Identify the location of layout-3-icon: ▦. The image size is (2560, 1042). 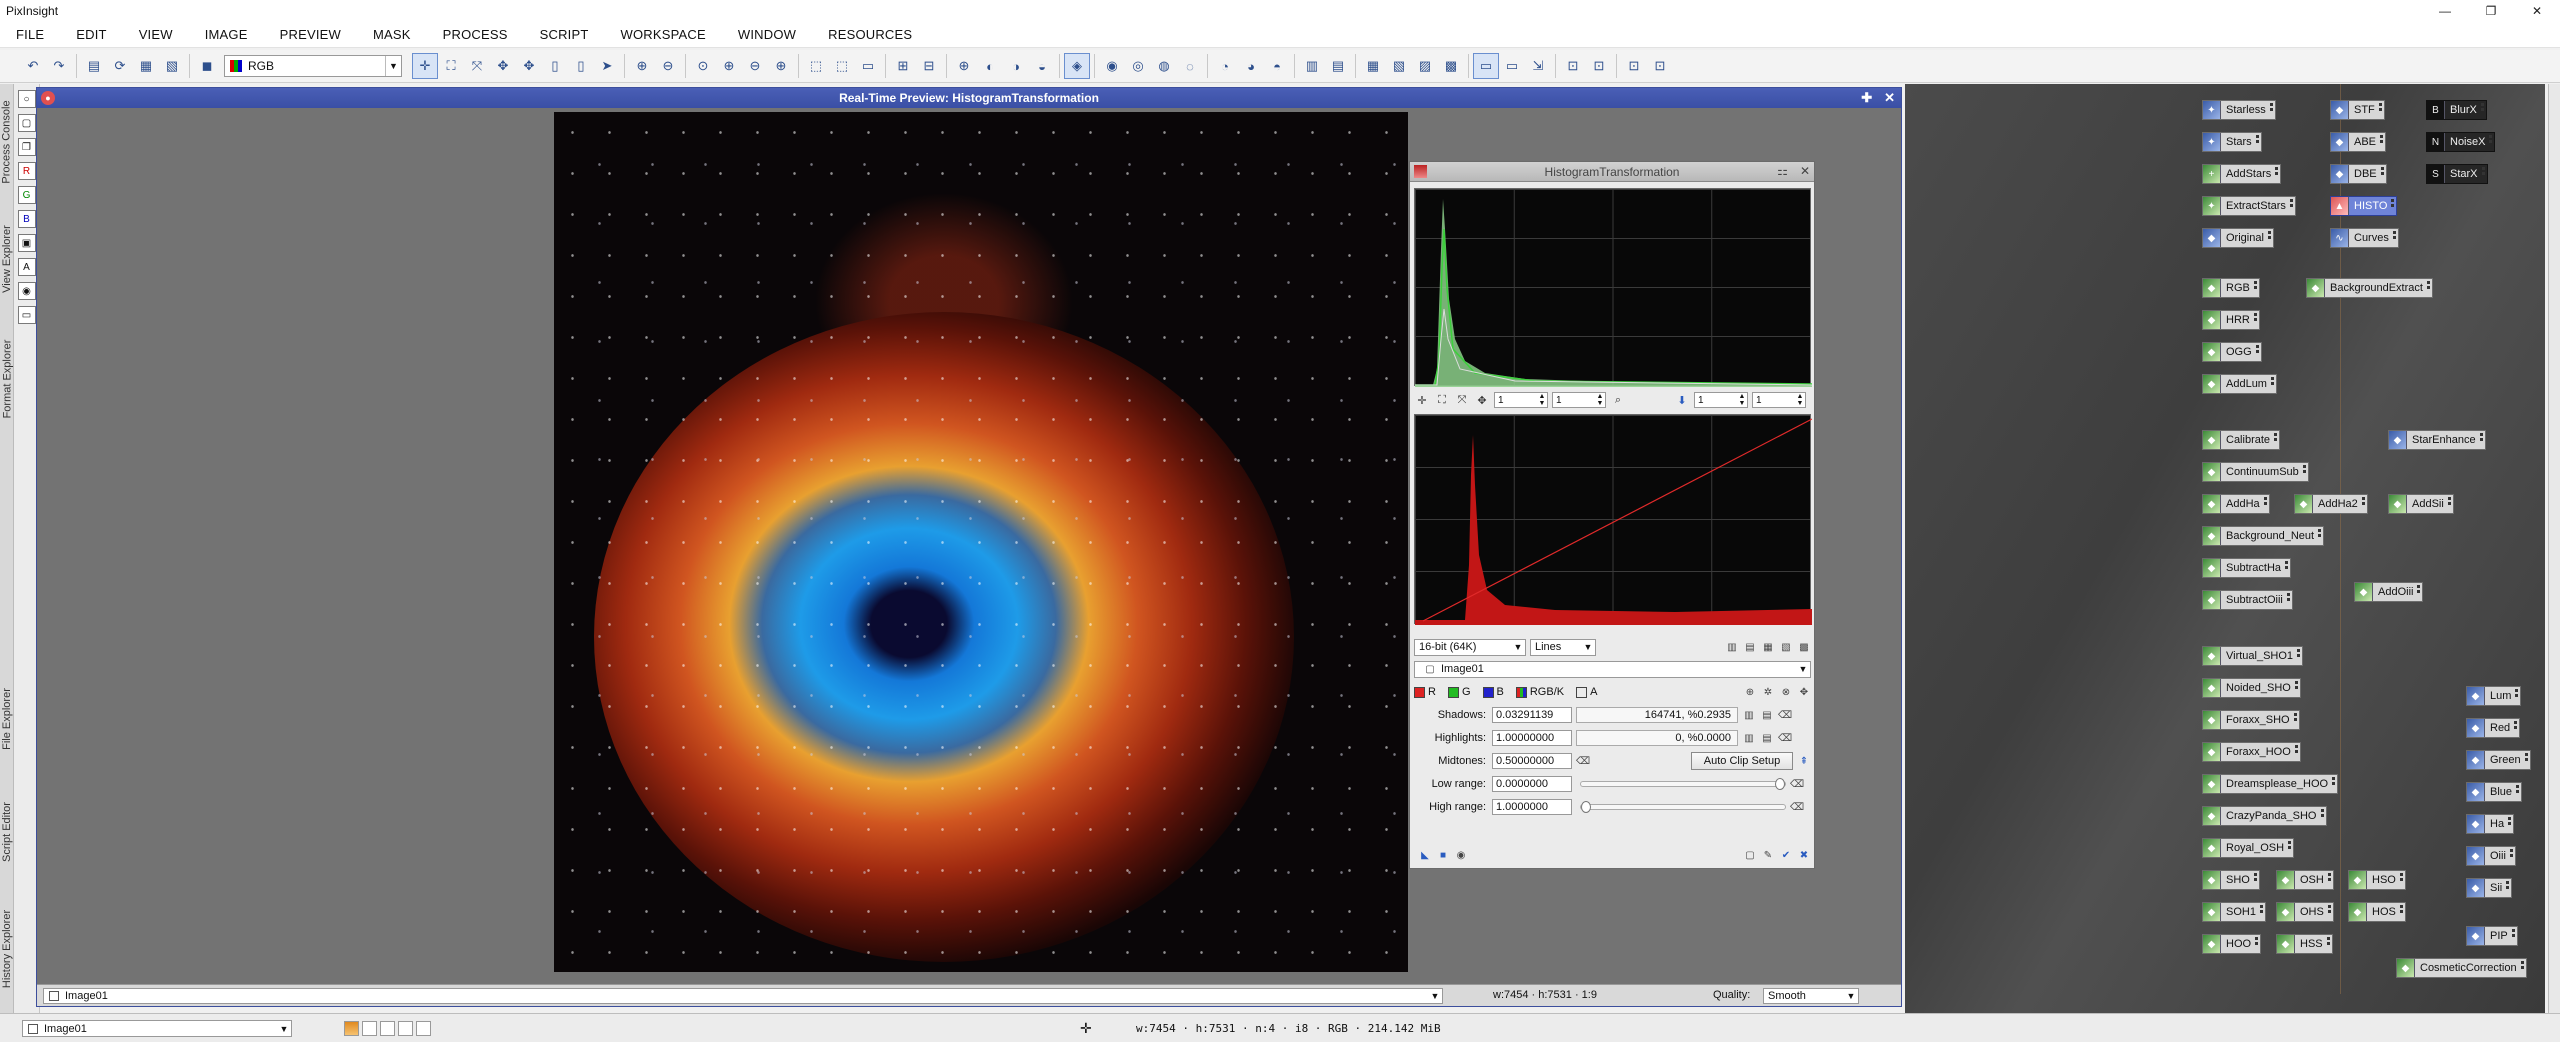
(1373, 66).